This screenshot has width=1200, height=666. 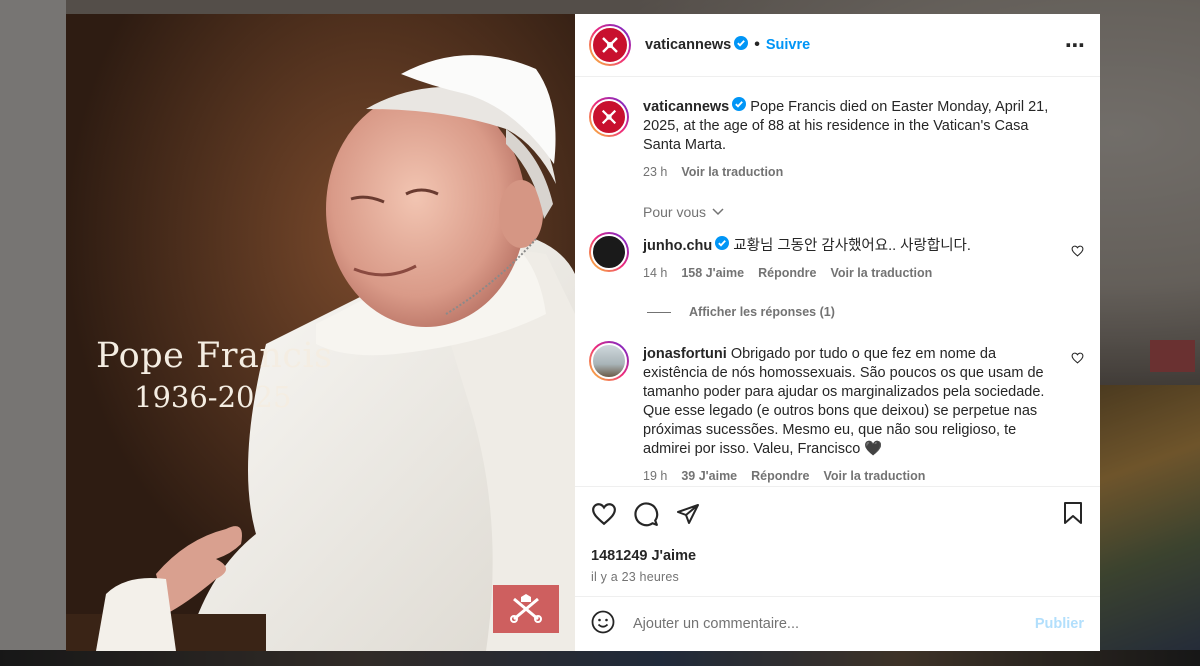 What do you see at coordinates (1073, 515) in the screenshot?
I see `bookmark-icon` at bounding box center [1073, 515].